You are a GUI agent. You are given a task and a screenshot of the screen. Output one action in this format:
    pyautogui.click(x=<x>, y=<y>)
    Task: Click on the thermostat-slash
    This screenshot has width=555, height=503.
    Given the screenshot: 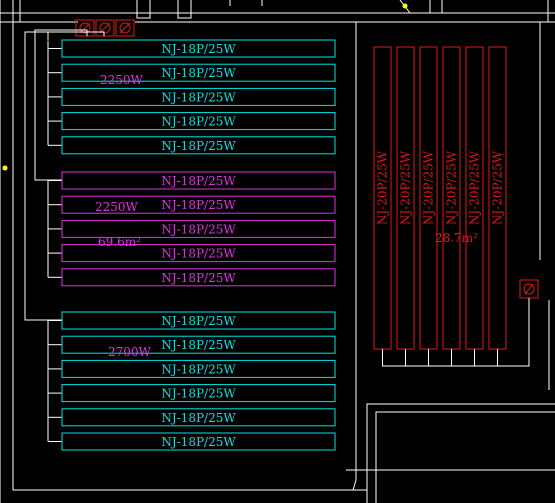 What is the action you would take?
    pyautogui.click(x=529, y=289)
    